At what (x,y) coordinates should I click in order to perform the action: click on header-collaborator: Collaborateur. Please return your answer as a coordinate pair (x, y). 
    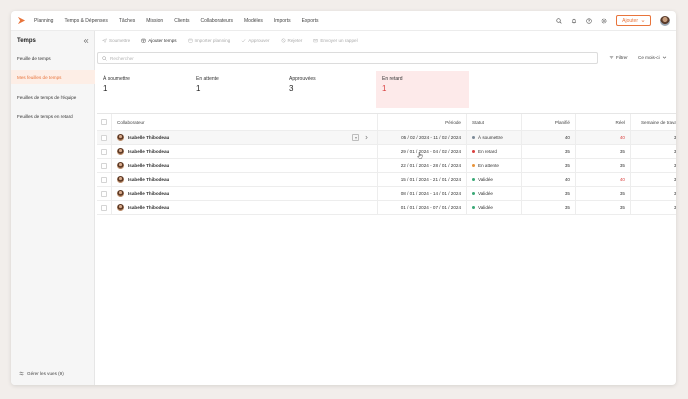
    Looking at the image, I should click on (131, 122).